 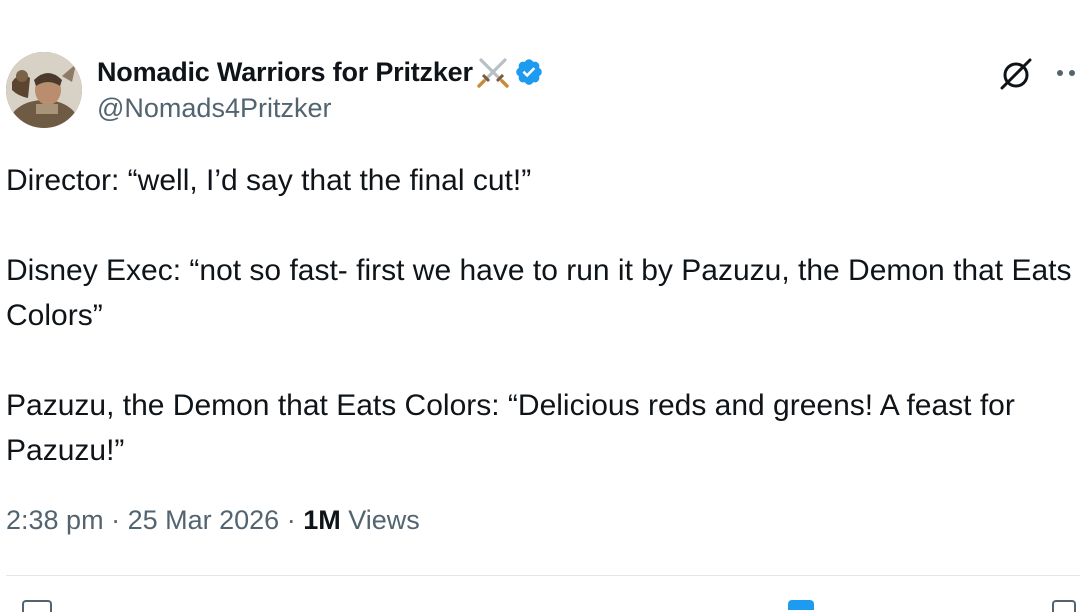 I want to click on avatar-image, so click(x=44, y=90).